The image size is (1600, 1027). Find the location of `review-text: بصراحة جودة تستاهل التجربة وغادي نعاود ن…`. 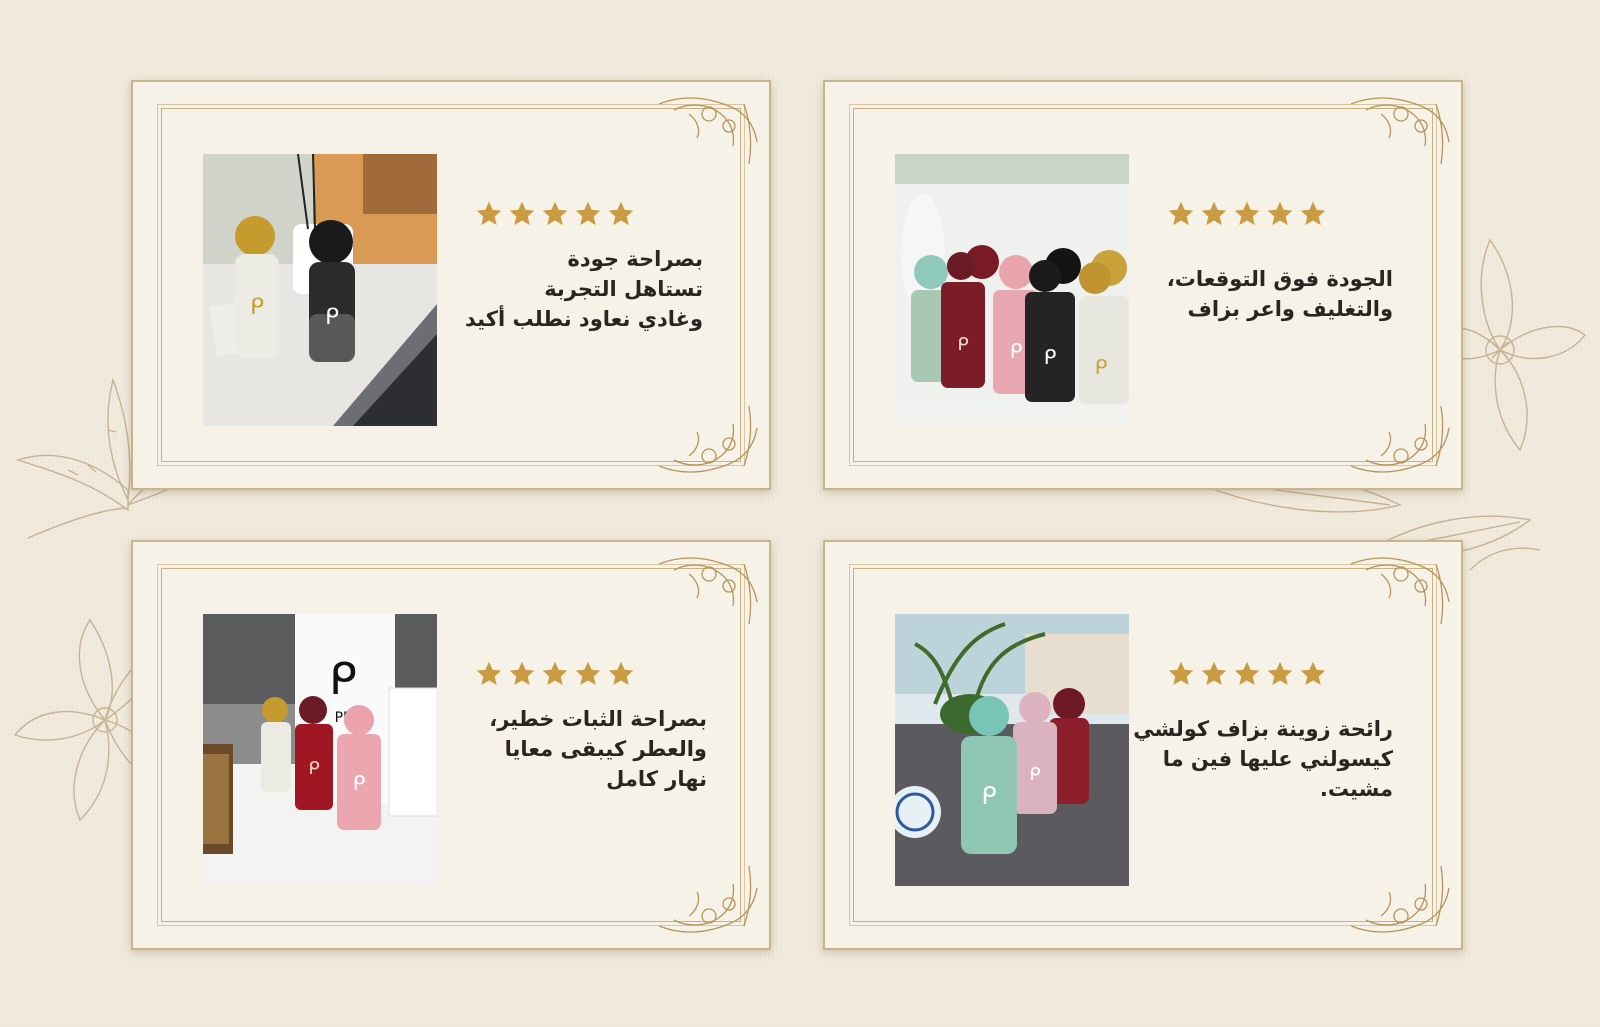

review-text: بصراحة جودة تستاهل التجربة وغادي نعاود ن… is located at coordinates (584, 289).